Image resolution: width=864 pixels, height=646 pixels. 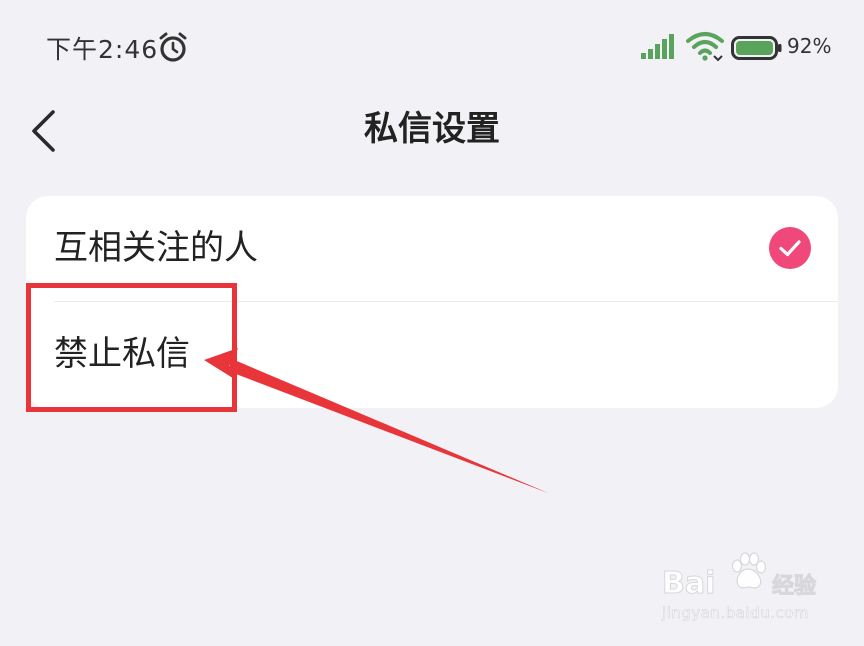 I want to click on battery-icon, so click(x=756, y=48).